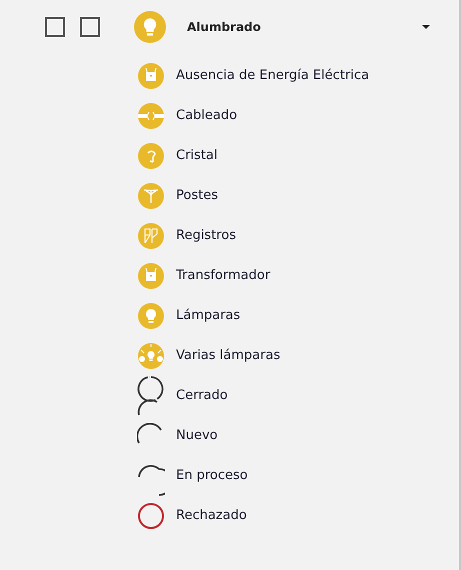 Image resolution: width=461 pixels, height=570 pixels. I want to click on hook-icon, so click(151, 156).